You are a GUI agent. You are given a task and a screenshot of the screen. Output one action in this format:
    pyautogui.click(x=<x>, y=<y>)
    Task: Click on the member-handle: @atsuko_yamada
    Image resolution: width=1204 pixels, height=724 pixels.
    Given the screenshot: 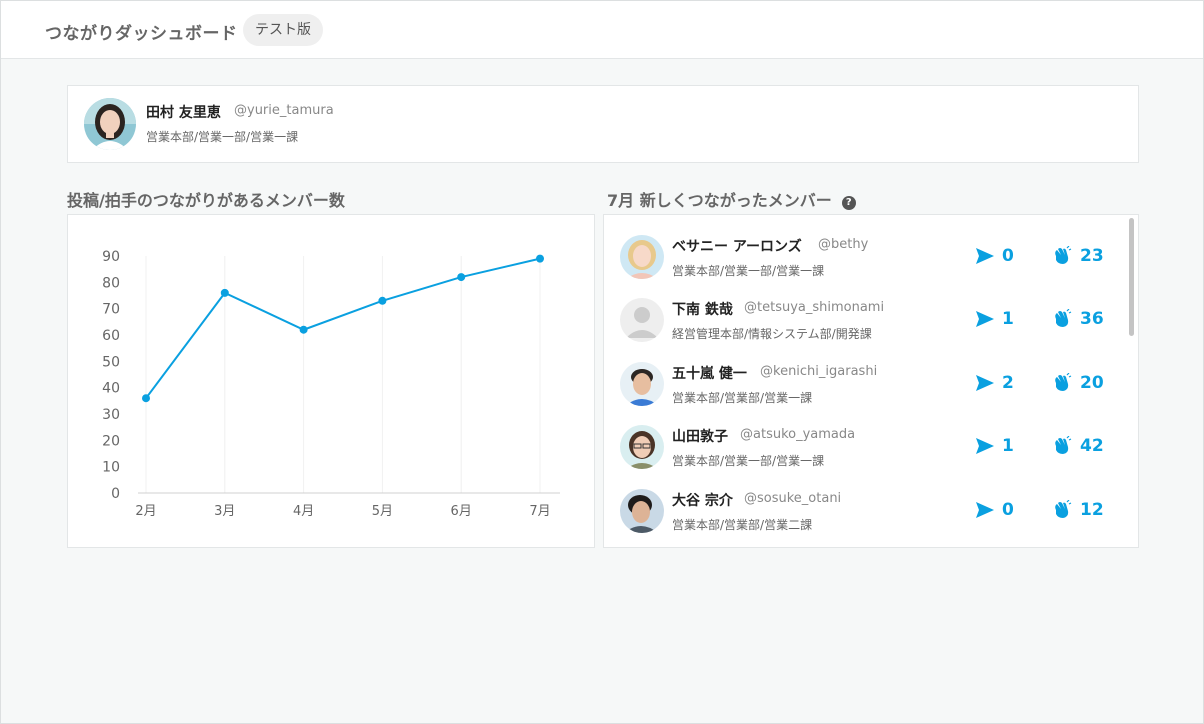 What is the action you would take?
    pyautogui.click(x=798, y=435)
    